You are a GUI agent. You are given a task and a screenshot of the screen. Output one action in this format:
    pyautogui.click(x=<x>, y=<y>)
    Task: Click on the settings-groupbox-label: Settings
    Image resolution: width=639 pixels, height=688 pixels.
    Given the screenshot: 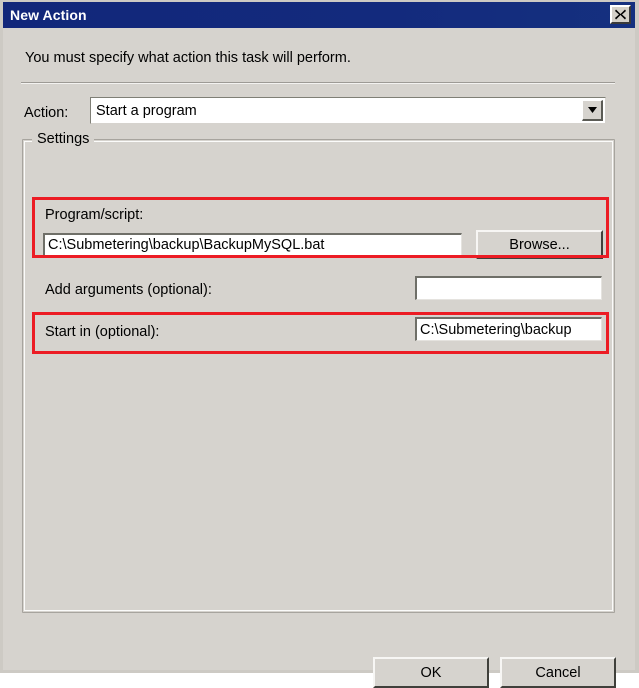 What is the action you would take?
    pyautogui.click(x=63, y=139)
    